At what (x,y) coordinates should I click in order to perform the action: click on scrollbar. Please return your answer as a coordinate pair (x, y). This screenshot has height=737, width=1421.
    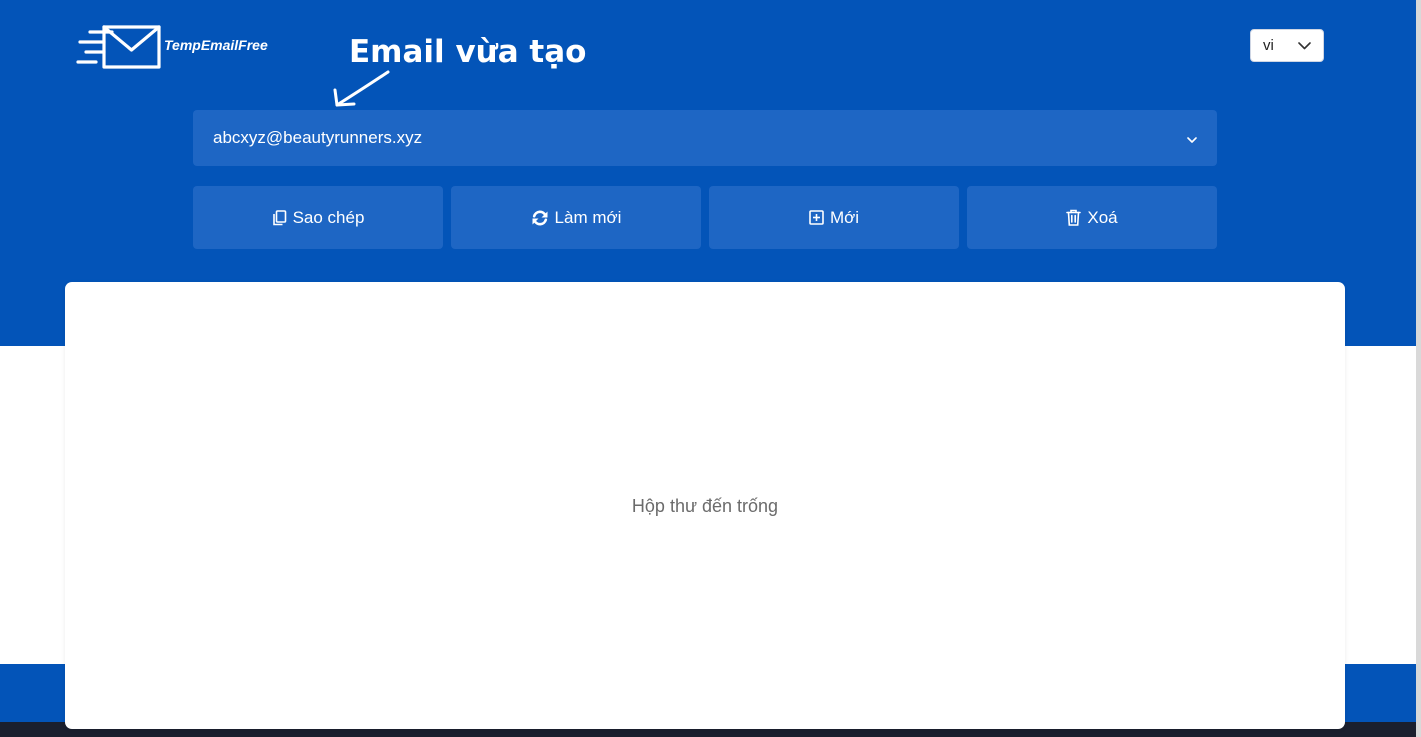
    Looking at the image, I should click on (1418, 368).